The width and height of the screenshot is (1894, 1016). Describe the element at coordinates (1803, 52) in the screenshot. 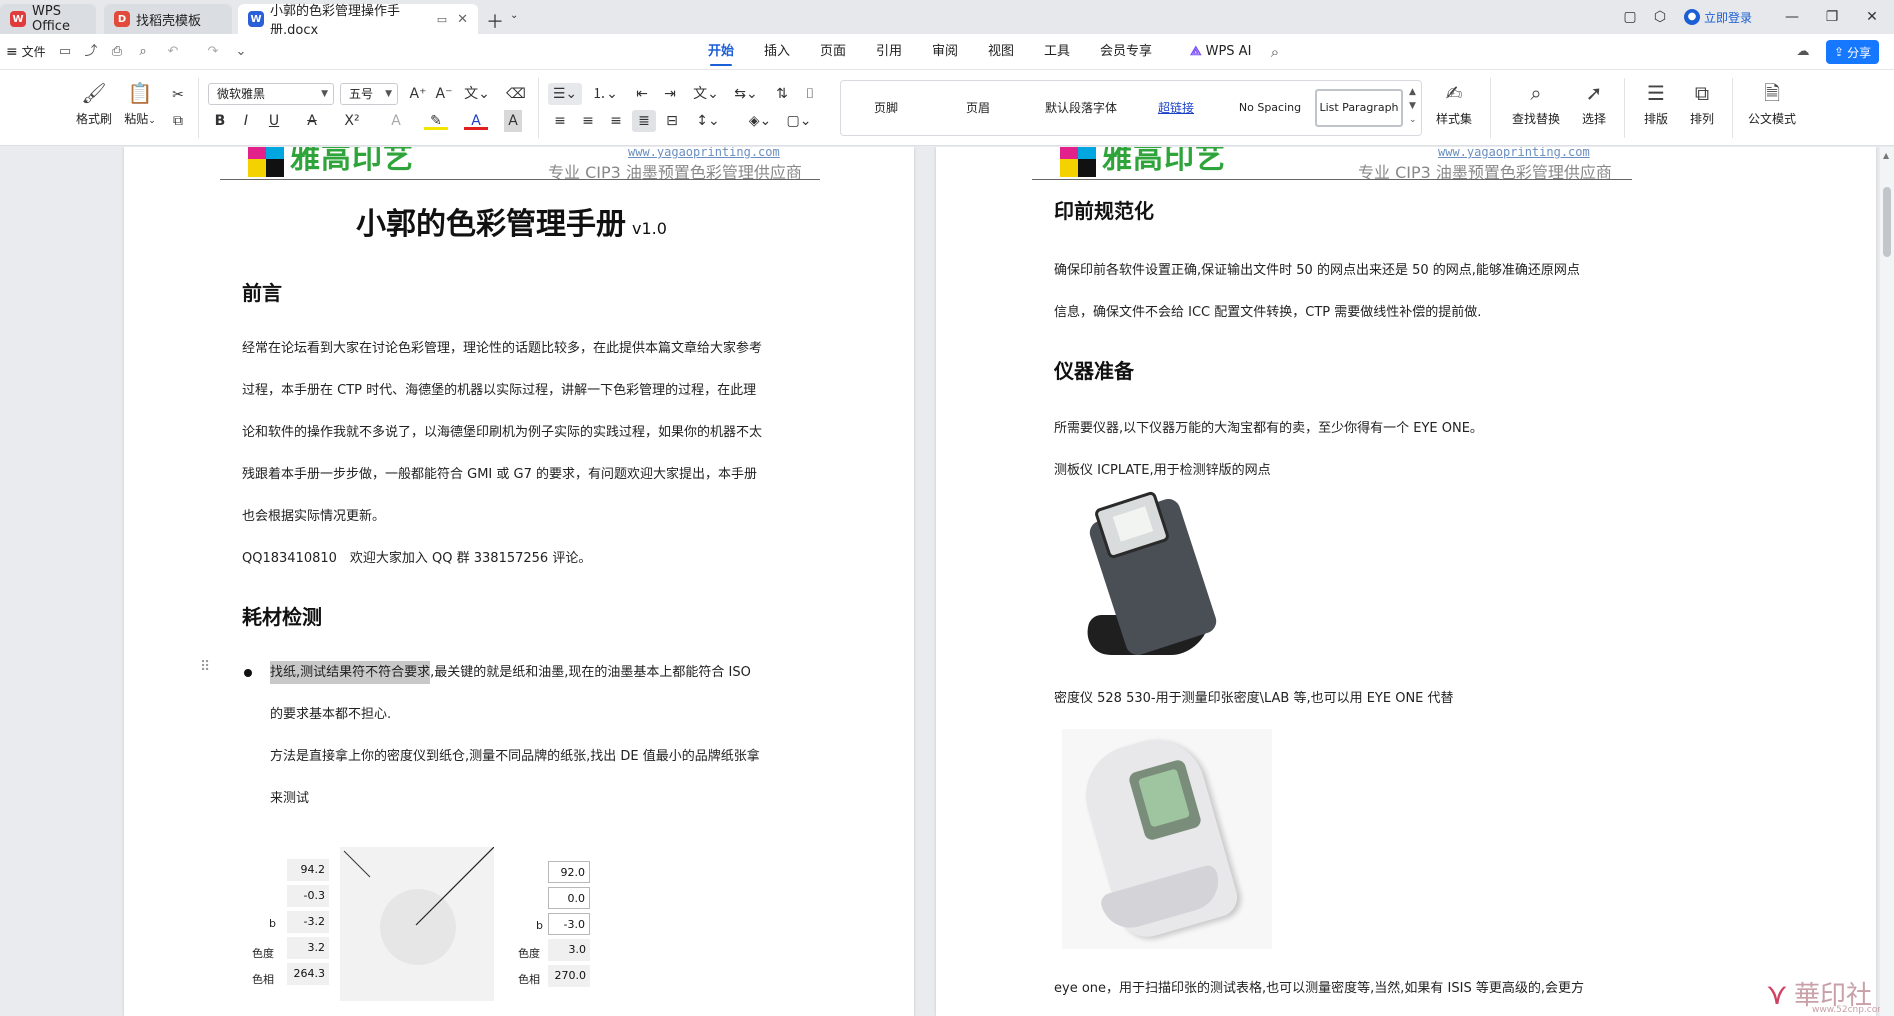

I see `cloud-icon: ☁` at that location.